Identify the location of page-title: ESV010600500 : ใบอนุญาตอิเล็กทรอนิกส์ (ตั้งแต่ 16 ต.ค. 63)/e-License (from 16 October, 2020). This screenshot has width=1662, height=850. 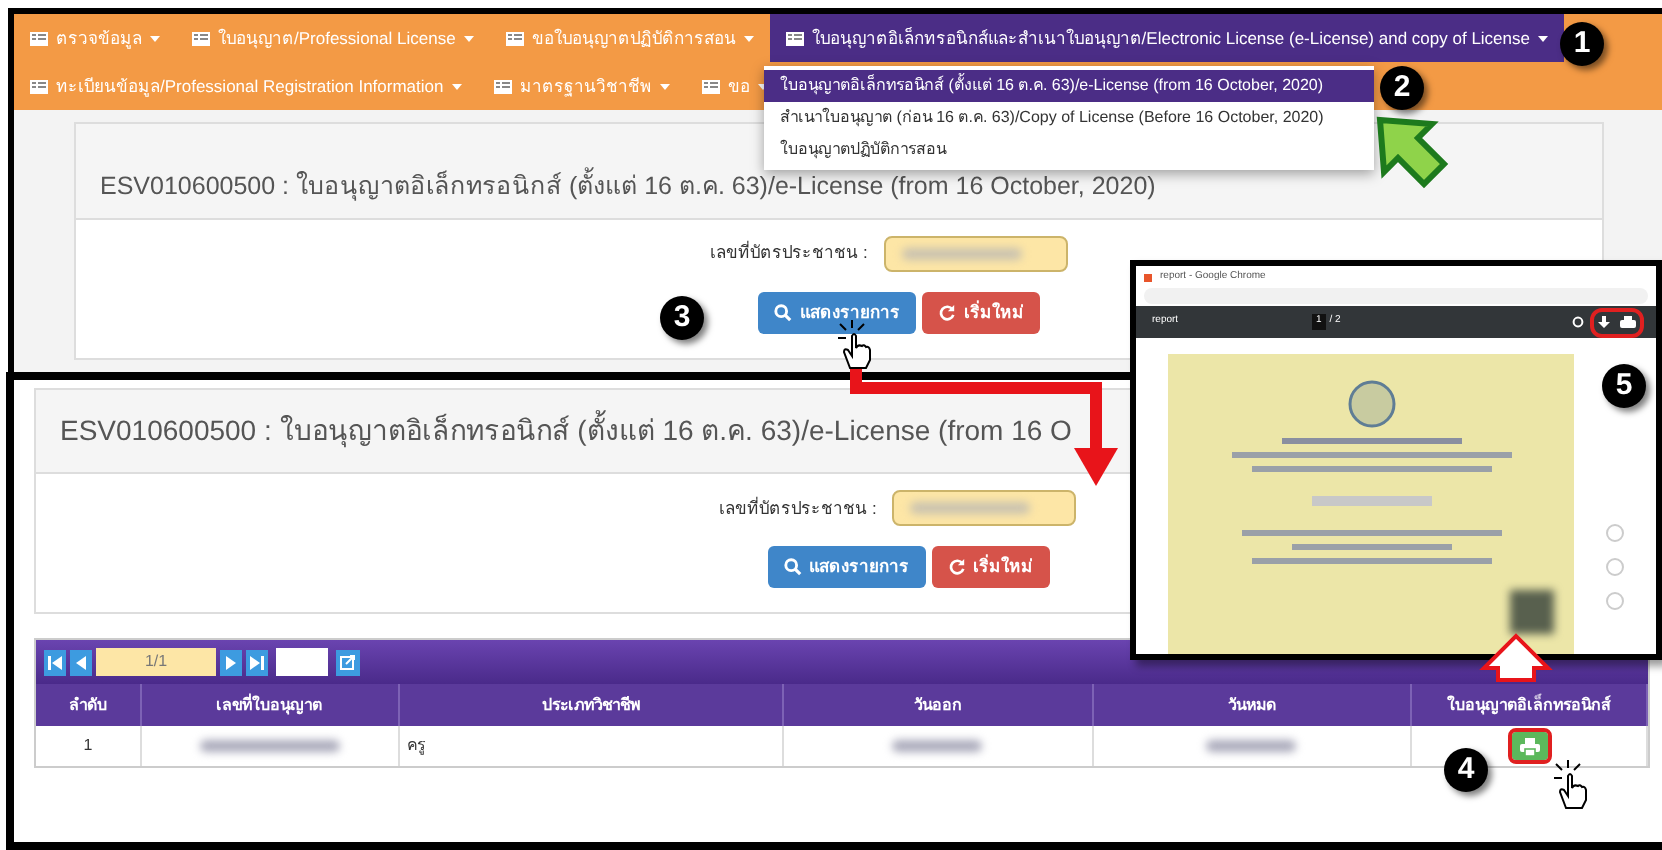
(628, 187).